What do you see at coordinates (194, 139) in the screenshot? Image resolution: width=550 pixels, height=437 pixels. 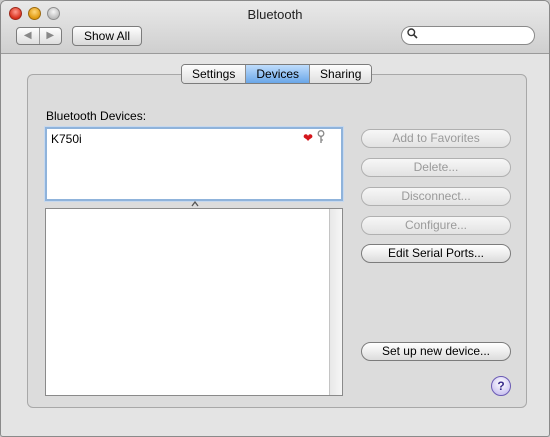 I see `device-list-item: K750i ❤` at bounding box center [194, 139].